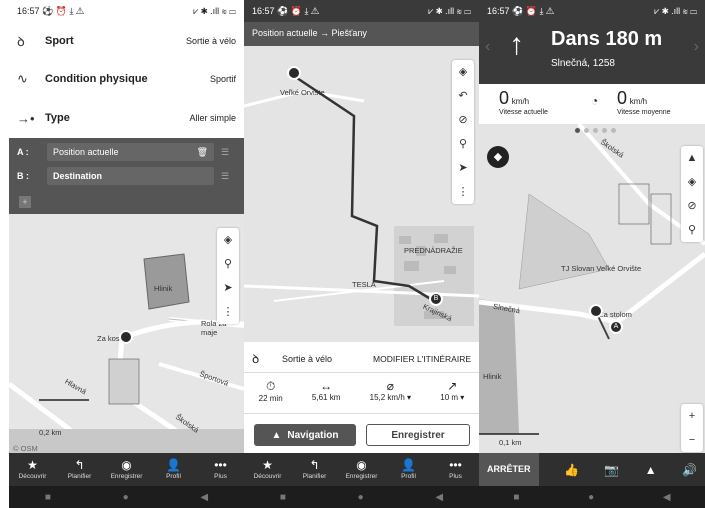 The image size is (705, 508). I want to click on trash-icon: 🗑, so click(205, 152).